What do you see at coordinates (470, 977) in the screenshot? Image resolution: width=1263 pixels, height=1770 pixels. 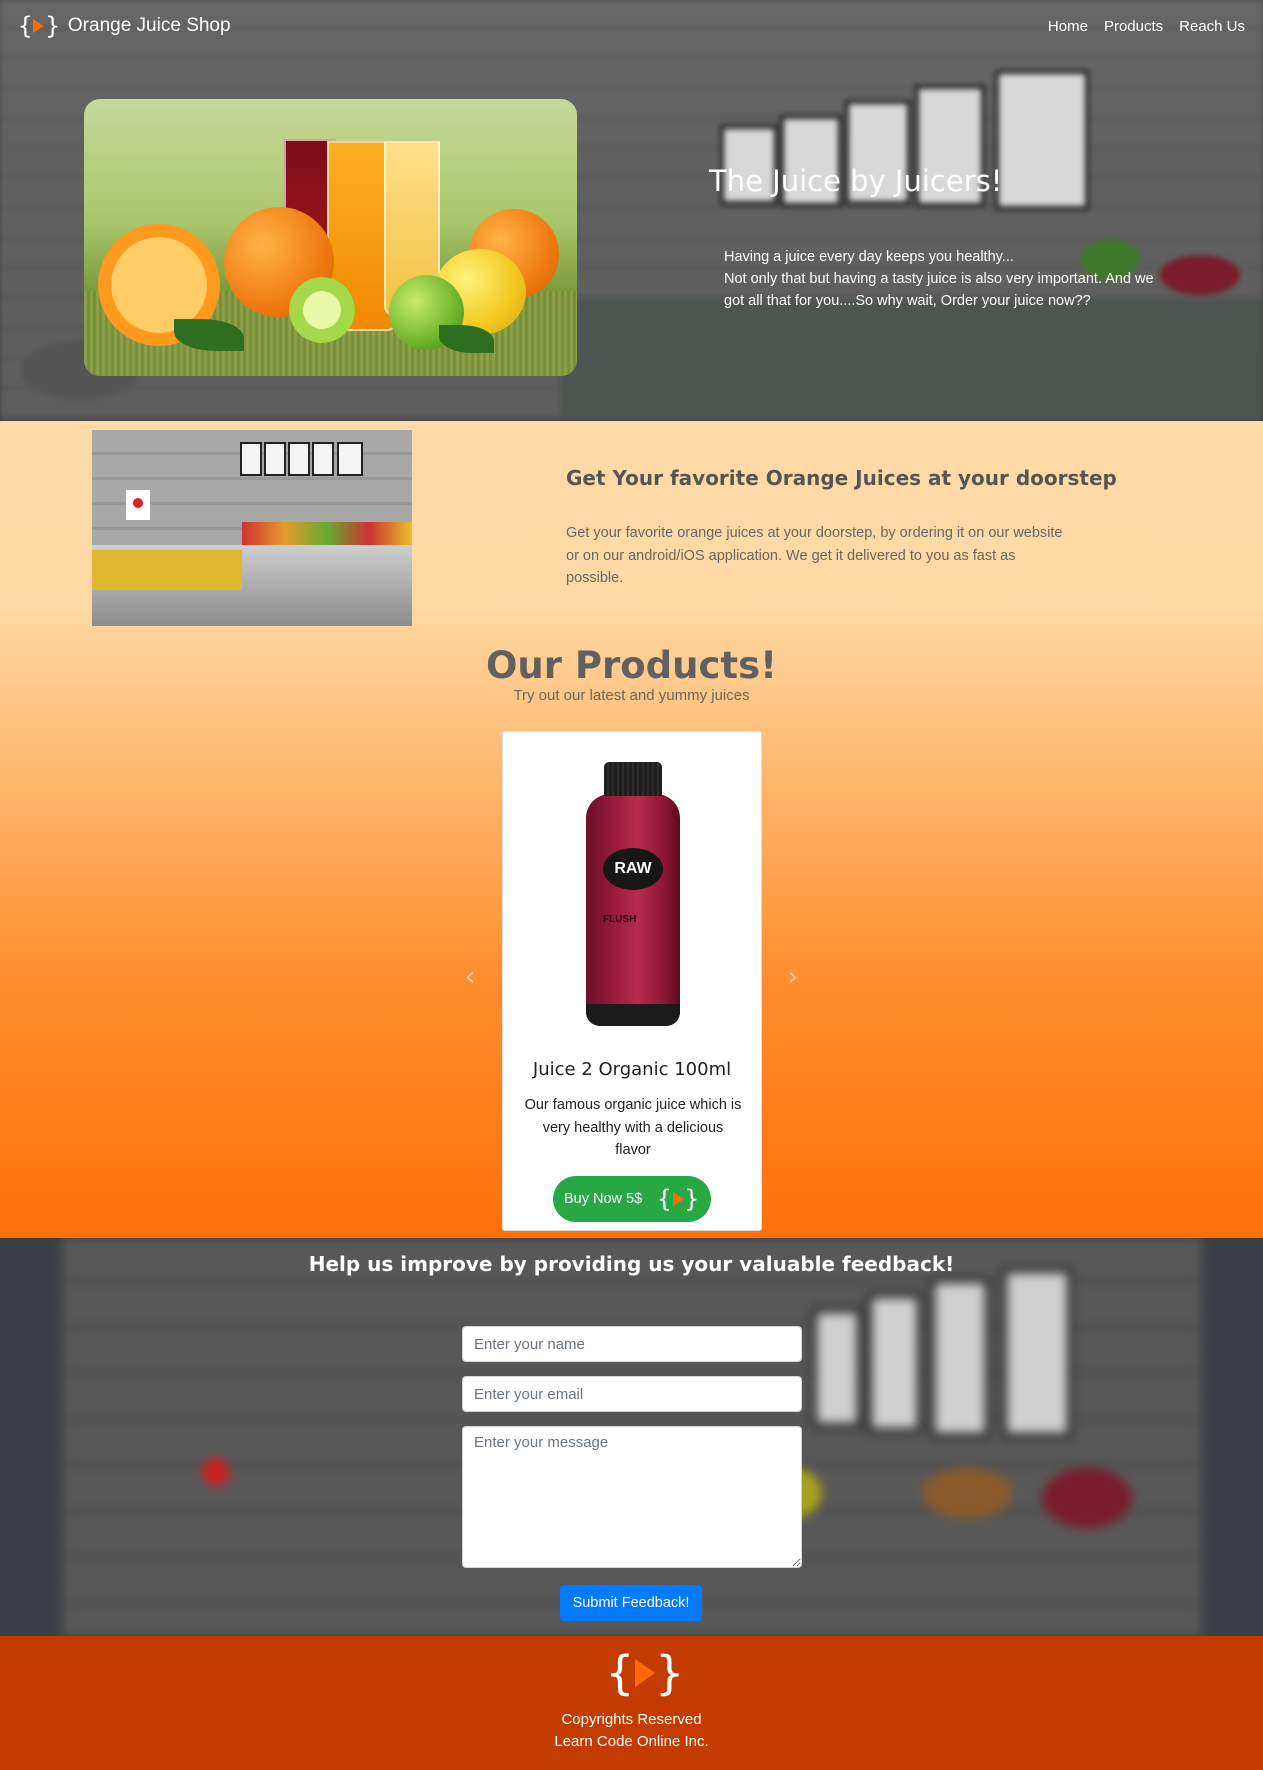 I see `chevron-left-icon: ‹` at bounding box center [470, 977].